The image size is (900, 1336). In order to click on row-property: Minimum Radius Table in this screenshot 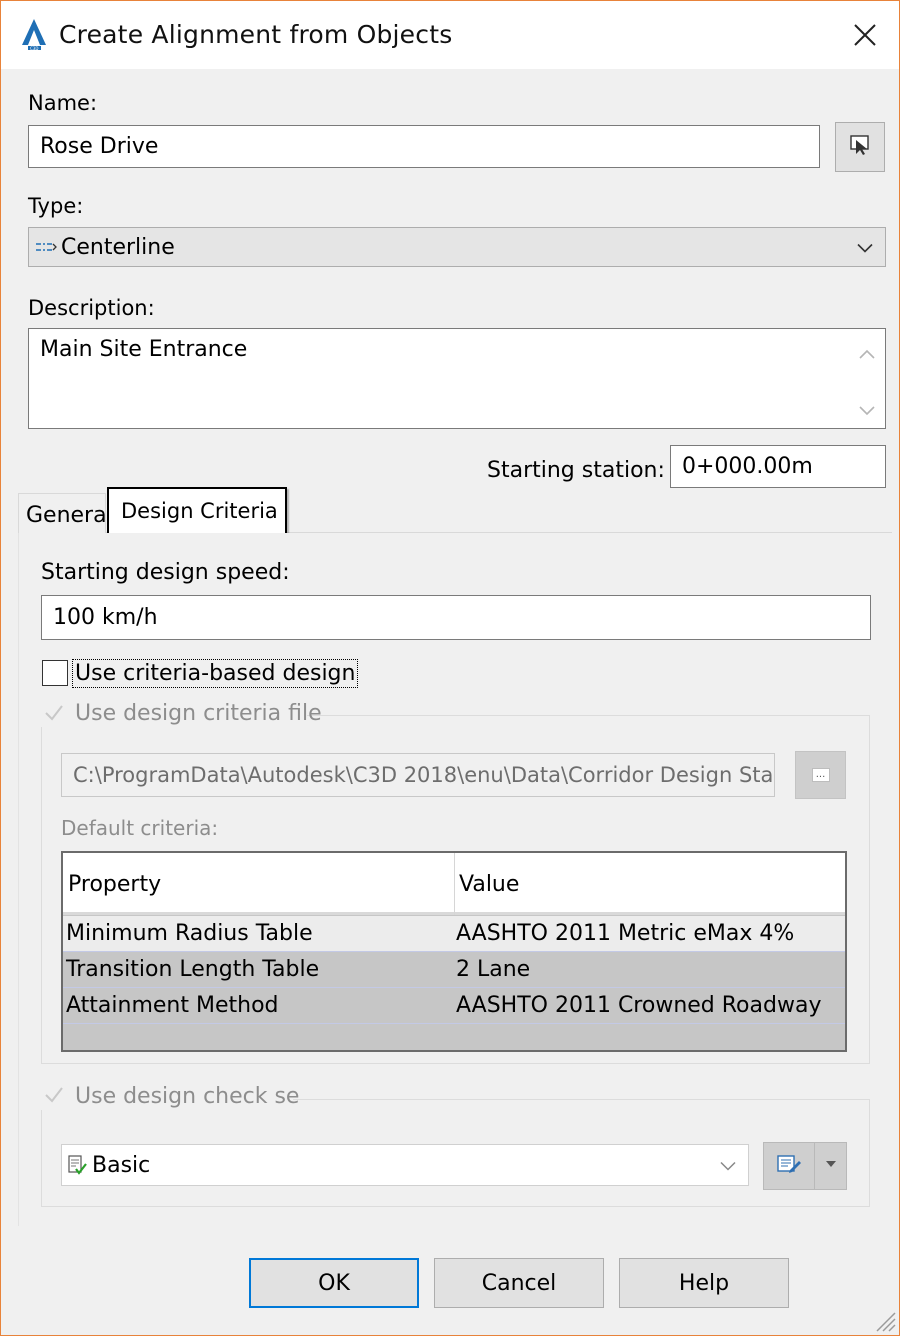, I will do `click(189, 933)`.